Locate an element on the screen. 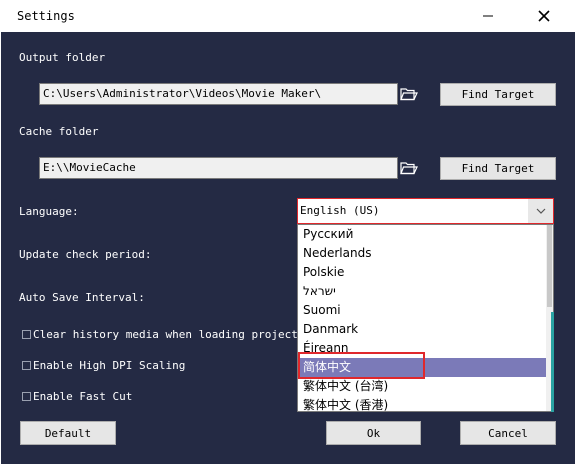  close-button is located at coordinates (544, 16).